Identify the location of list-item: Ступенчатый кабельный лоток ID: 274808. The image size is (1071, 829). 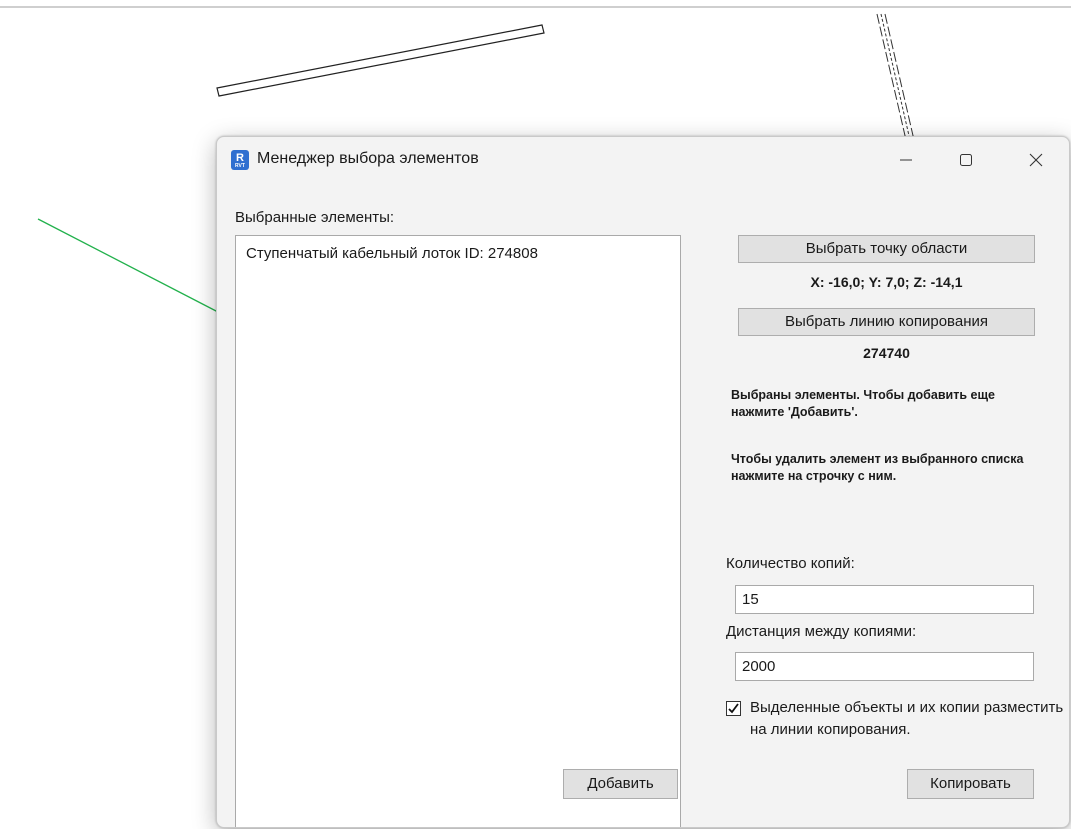
(392, 253).